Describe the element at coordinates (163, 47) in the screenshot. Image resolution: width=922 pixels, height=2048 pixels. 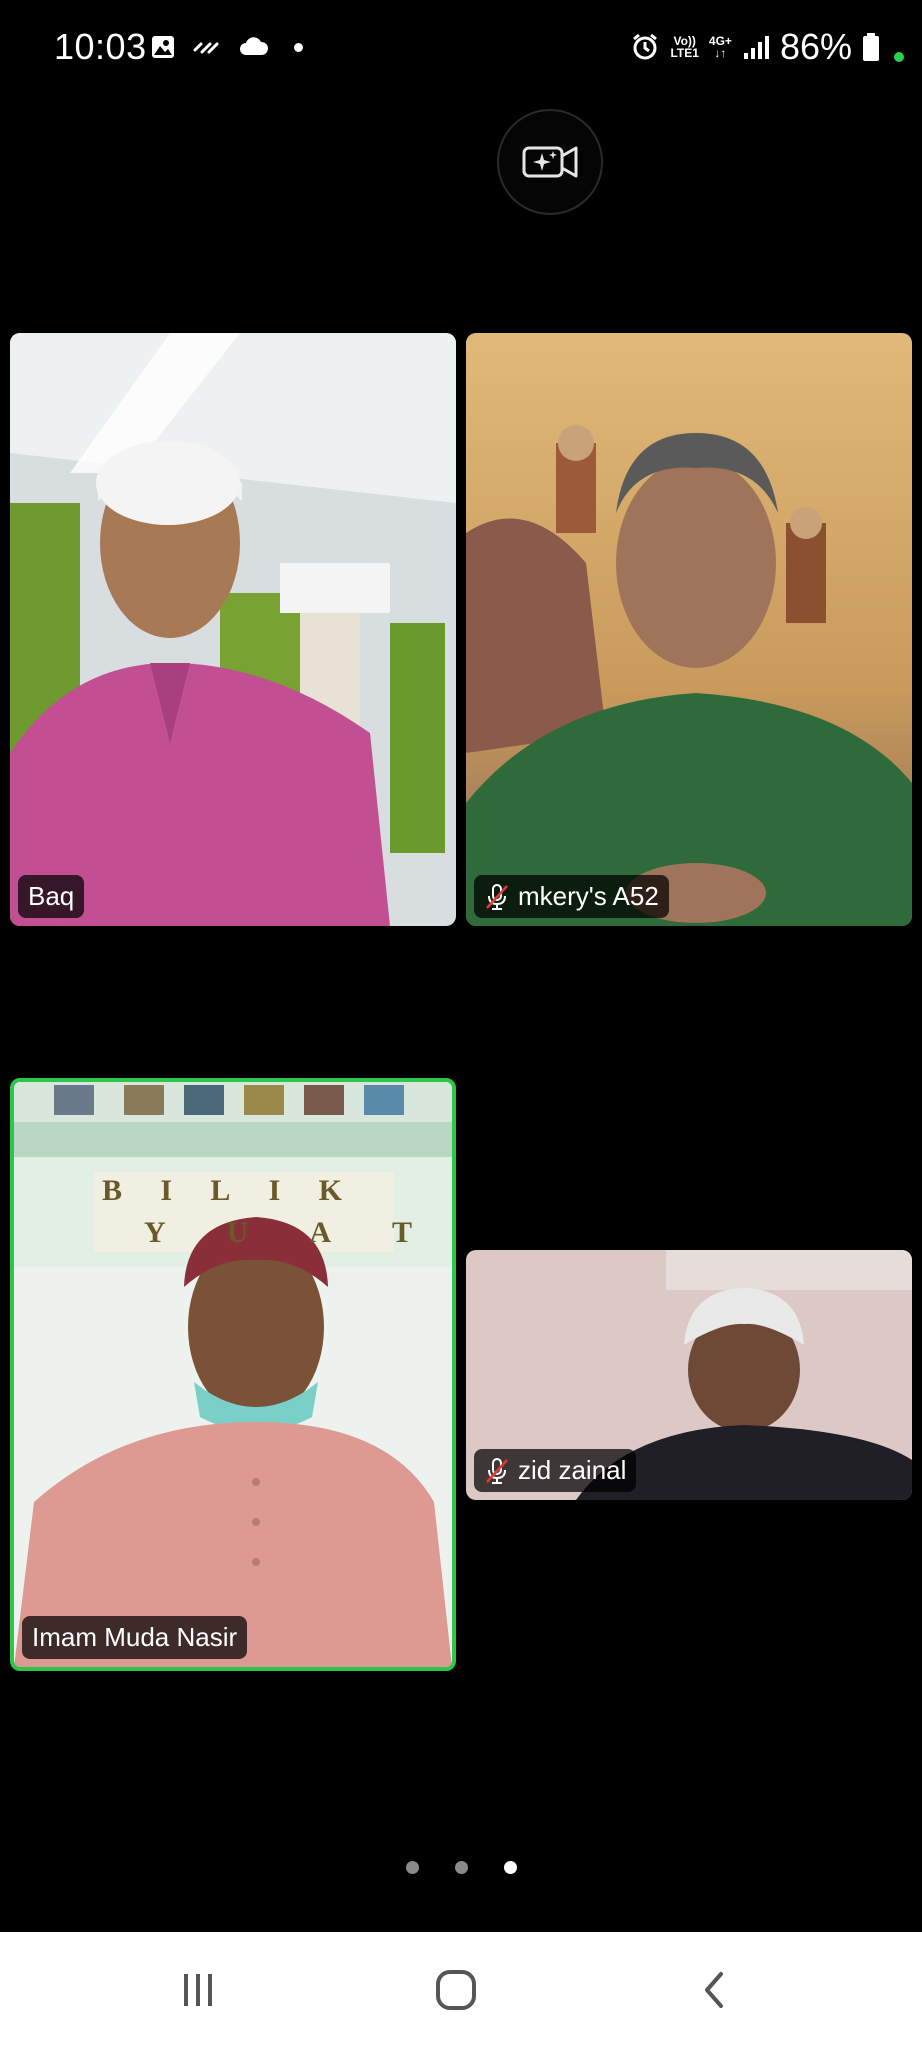
I see `gallery-icon` at that location.